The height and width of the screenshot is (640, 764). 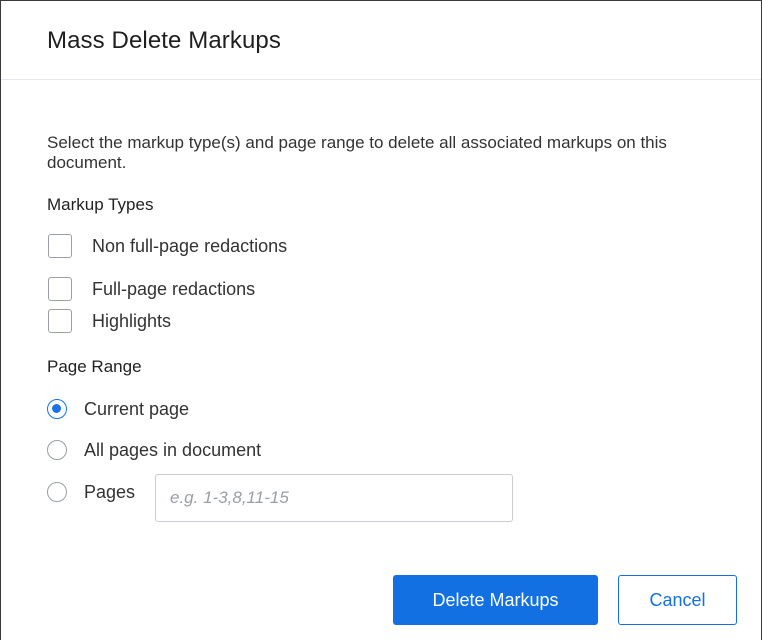 What do you see at coordinates (173, 449) in the screenshot?
I see `all-pages-label: All pages in document` at bounding box center [173, 449].